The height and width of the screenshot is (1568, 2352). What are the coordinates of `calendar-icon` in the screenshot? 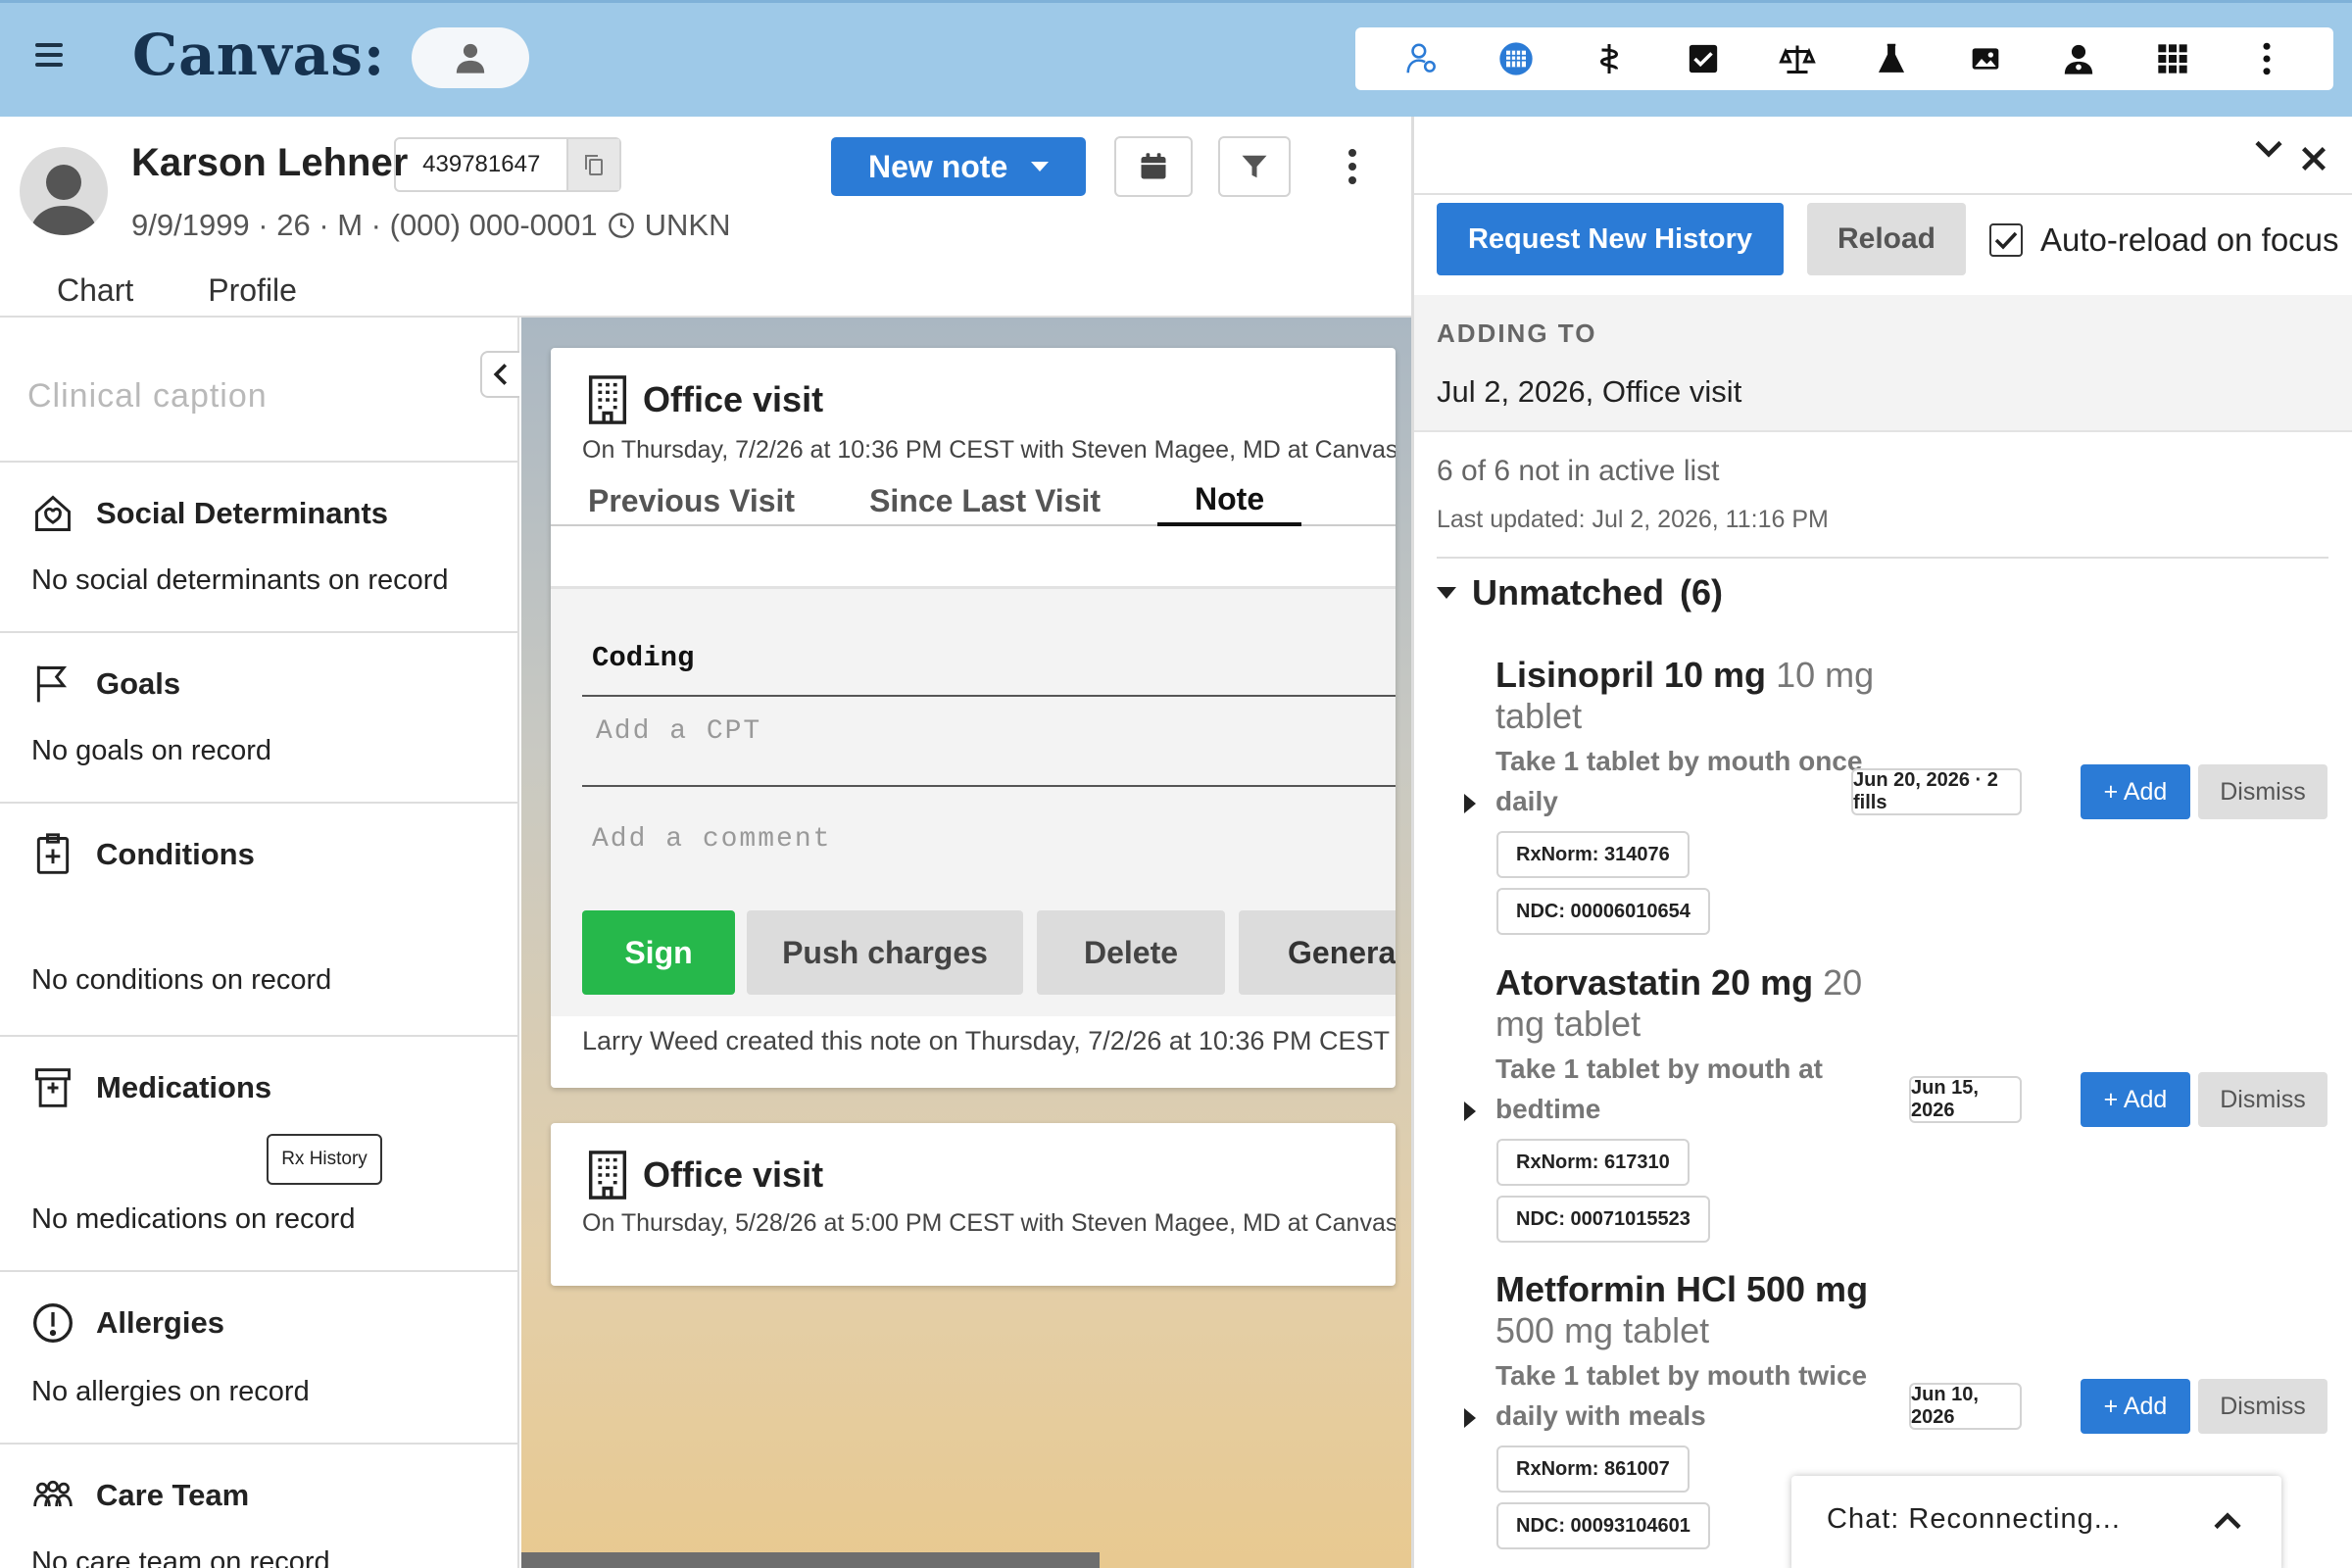 It's located at (1153, 166).